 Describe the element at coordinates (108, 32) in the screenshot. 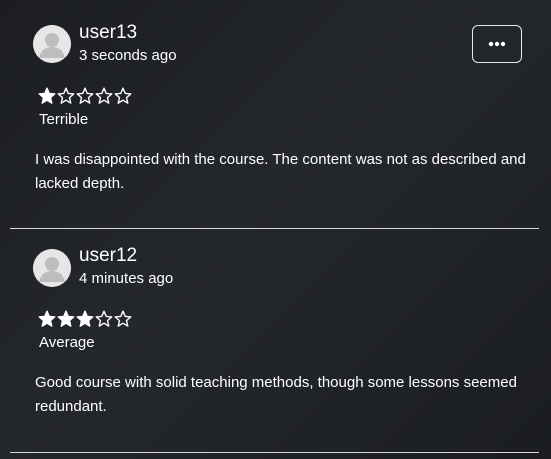

I see `review-username: user13` at that location.